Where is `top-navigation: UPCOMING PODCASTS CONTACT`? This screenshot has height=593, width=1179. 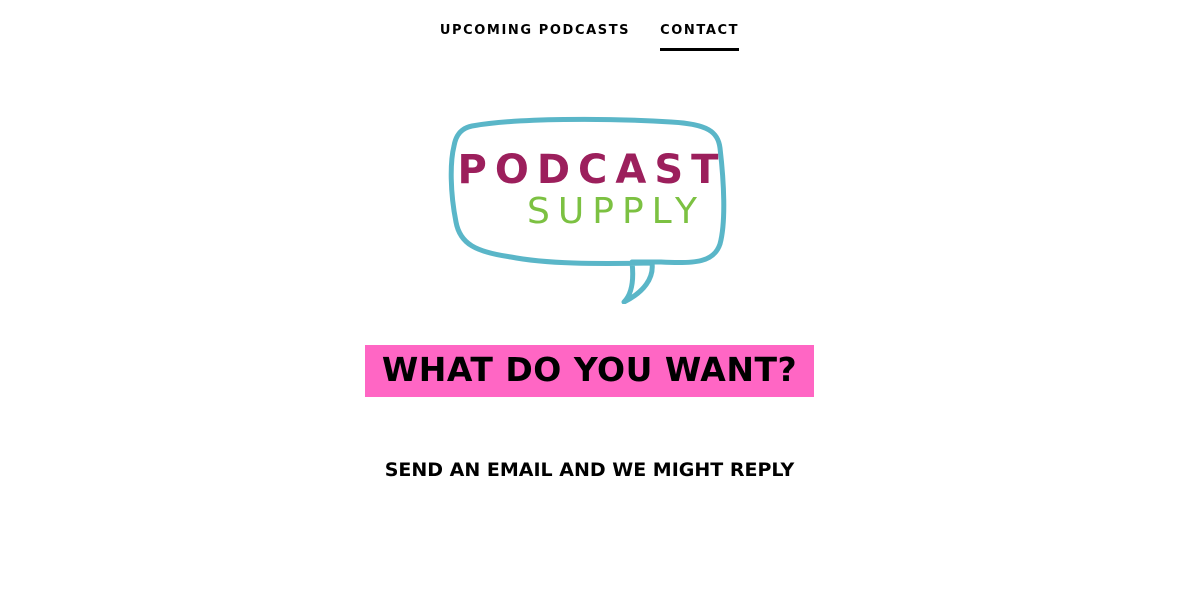 top-navigation: UPCOMING PODCASTS CONTACT is located at coordinates (589, 36).